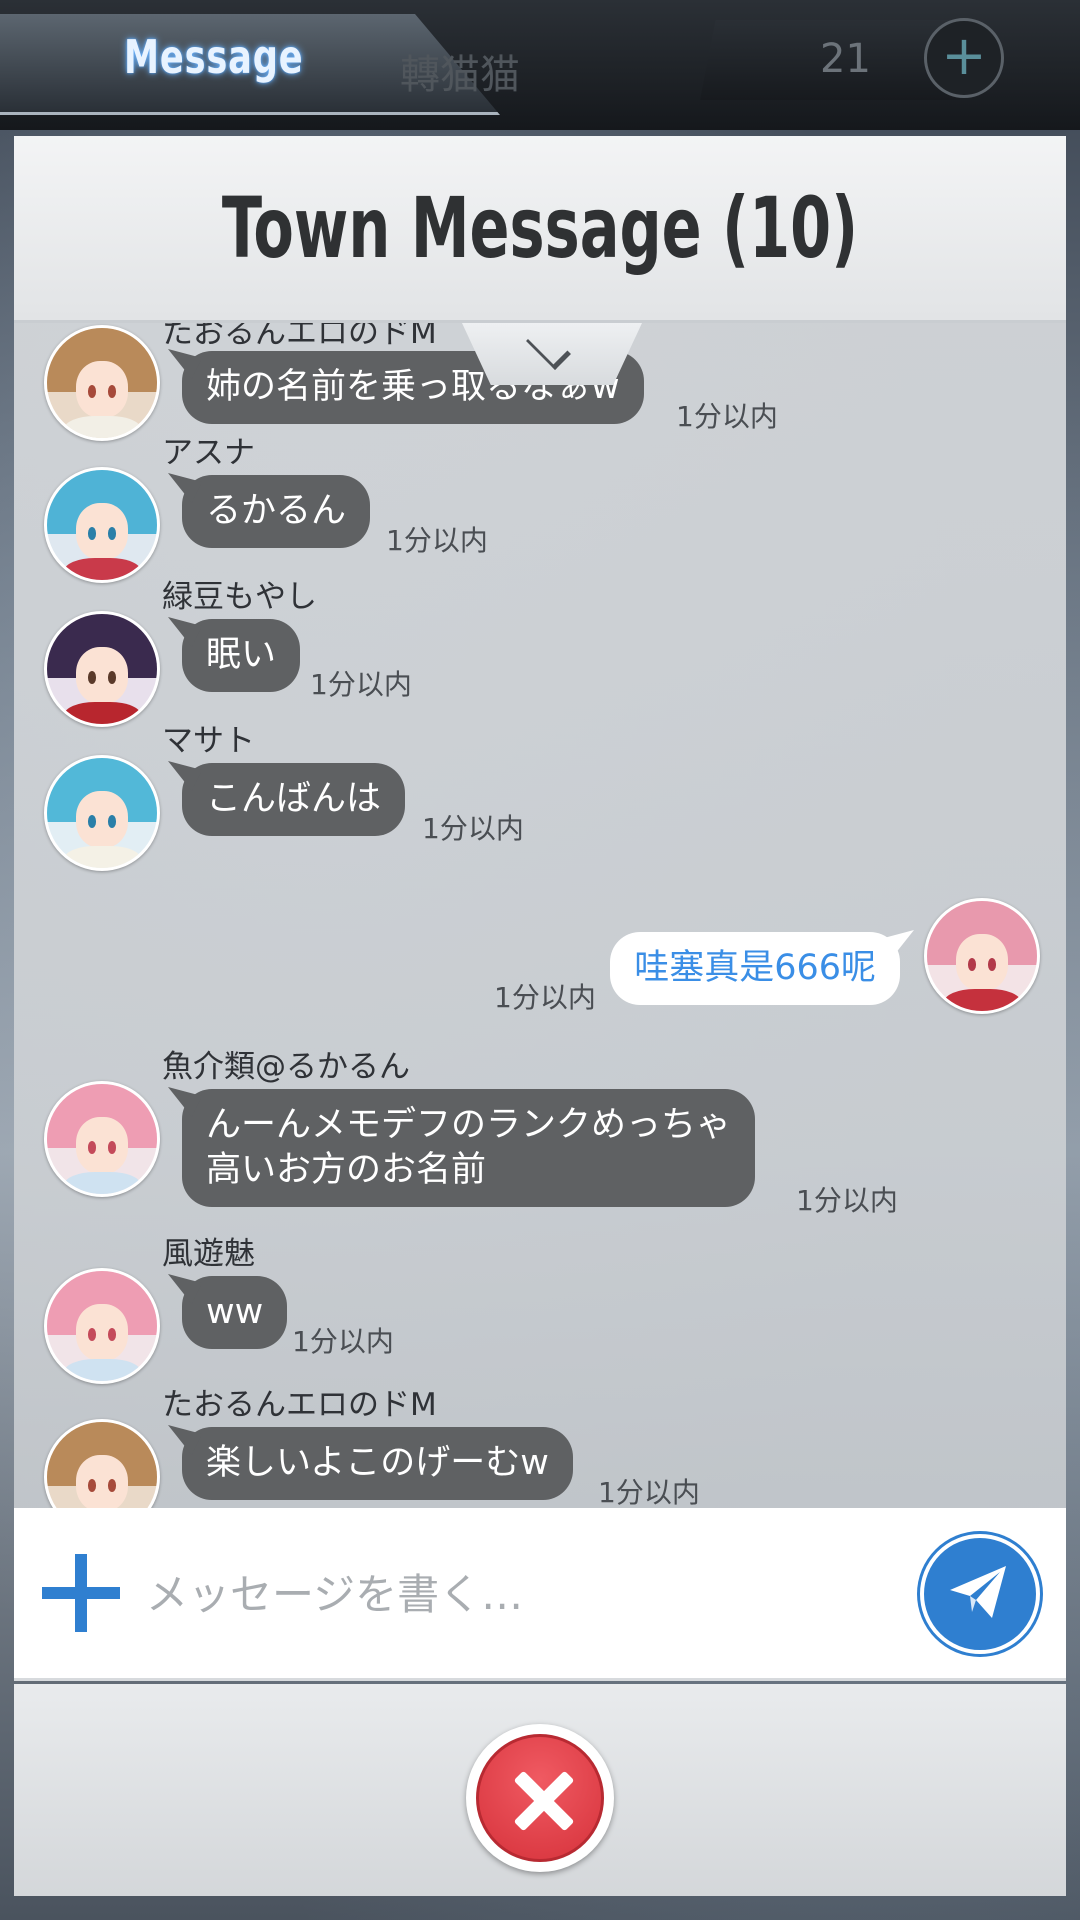 The height and width of the screenshot is (1920, 1080). I want to click on dialog-footer, so click(540, 1790).